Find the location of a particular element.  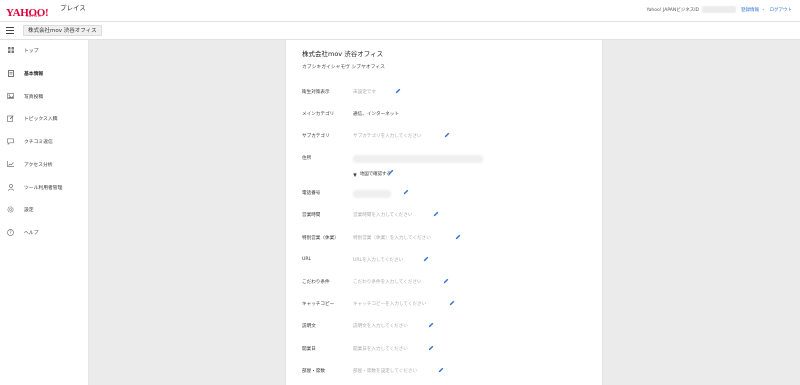

field-row-hours: 営業時間 営業時間を入力してください is located at coordinates (447, 216).